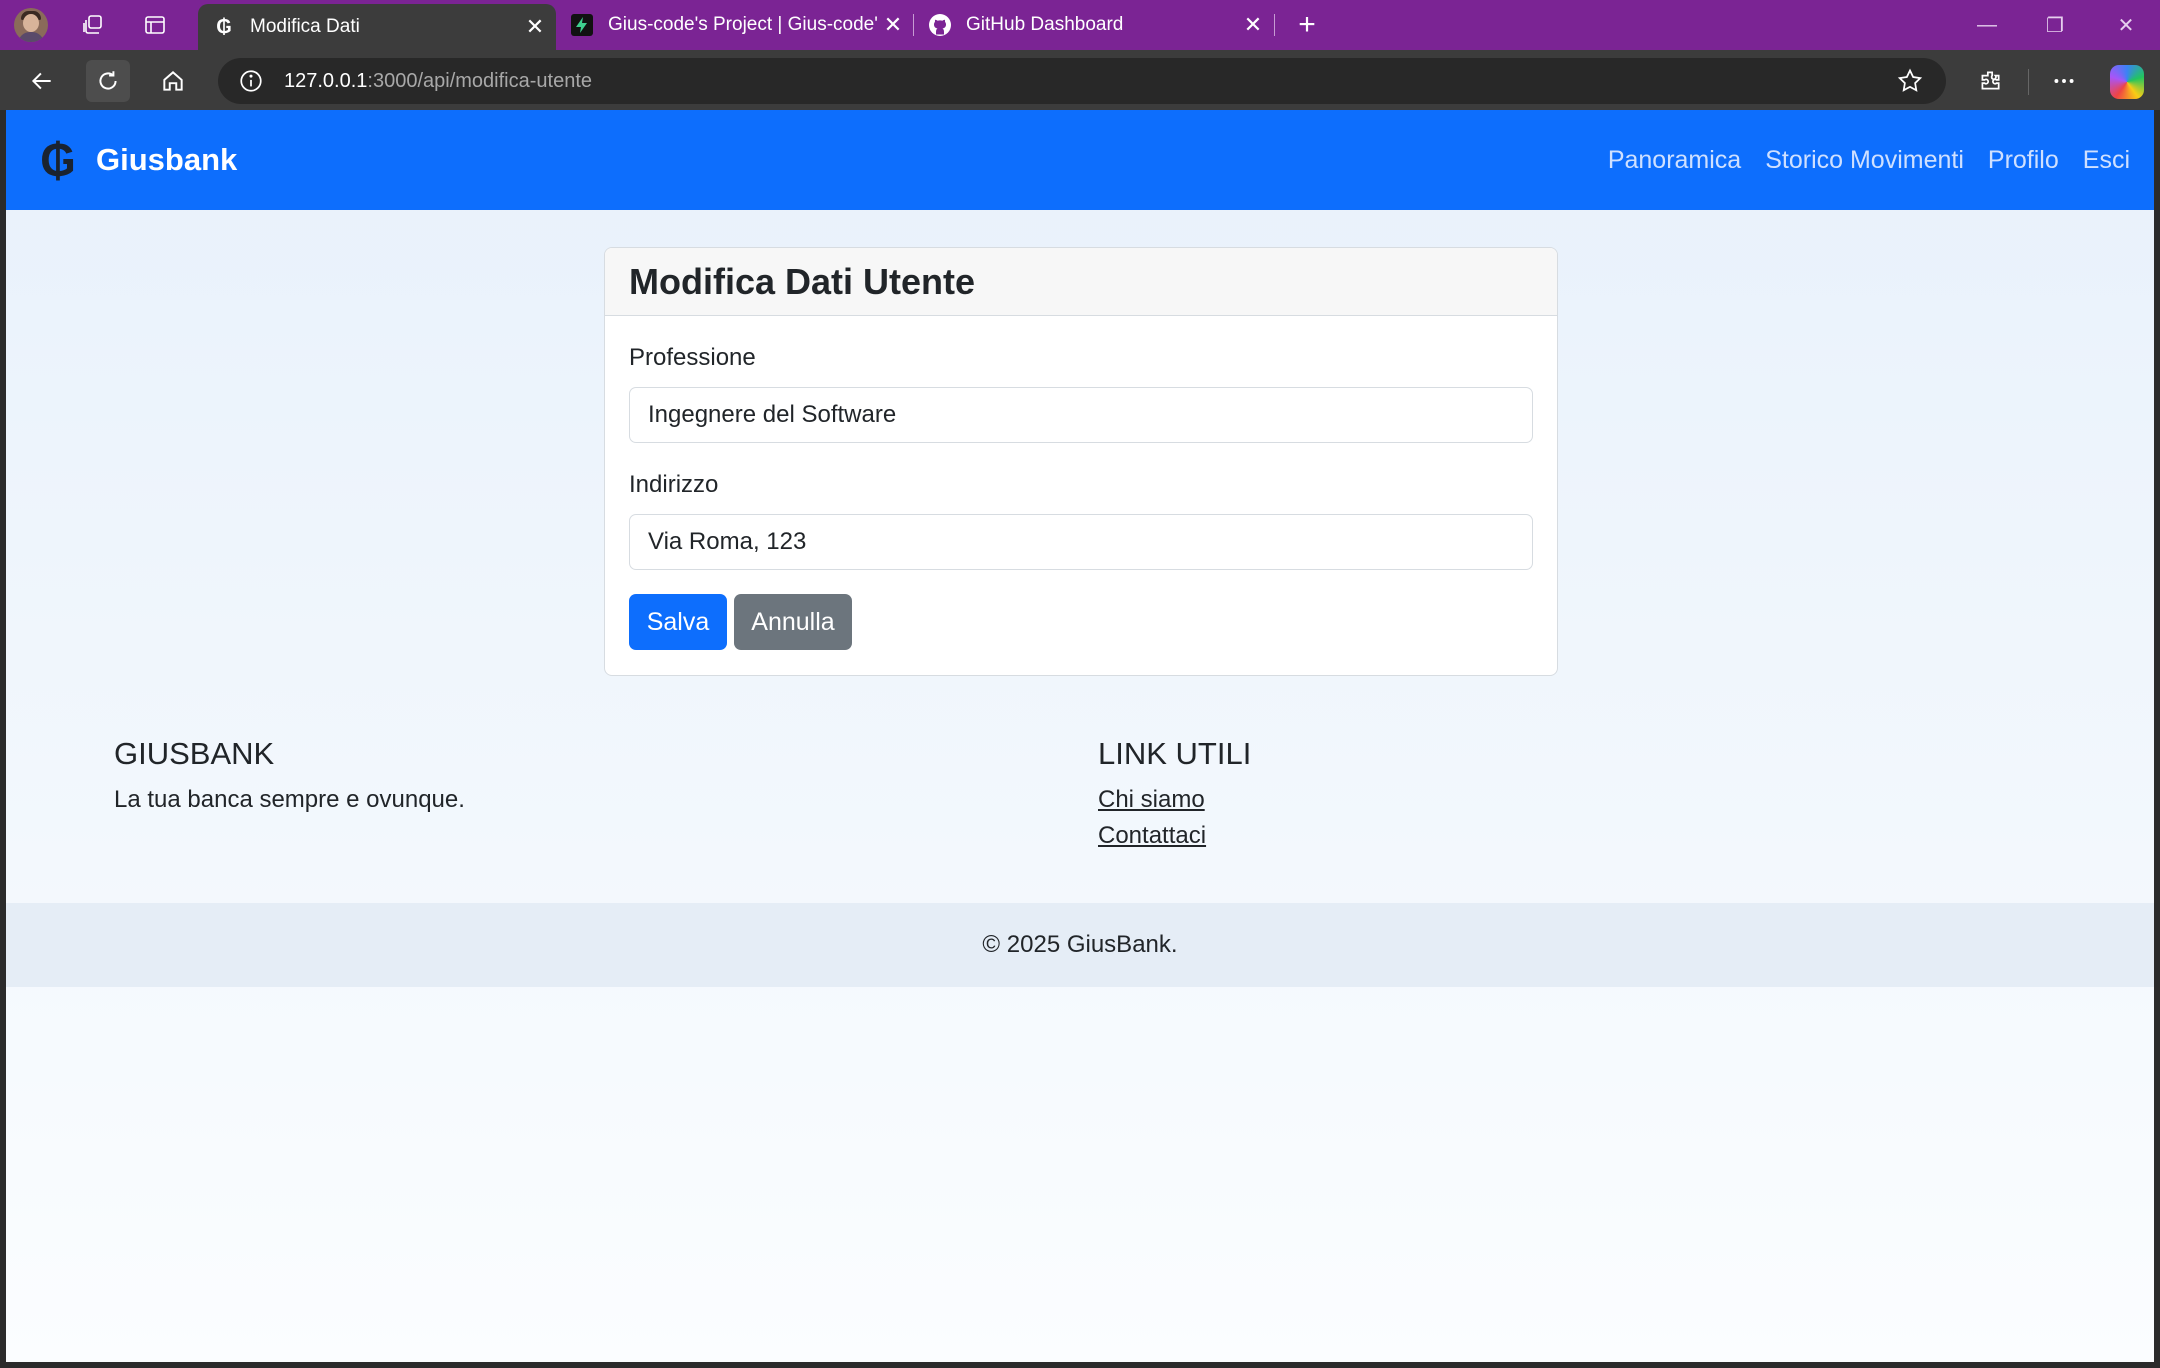  What do you see at coordinates (194, 753) in the screenshot?
I see `footer-about-title: GIUSBANK` at bounding box center [194, 753].